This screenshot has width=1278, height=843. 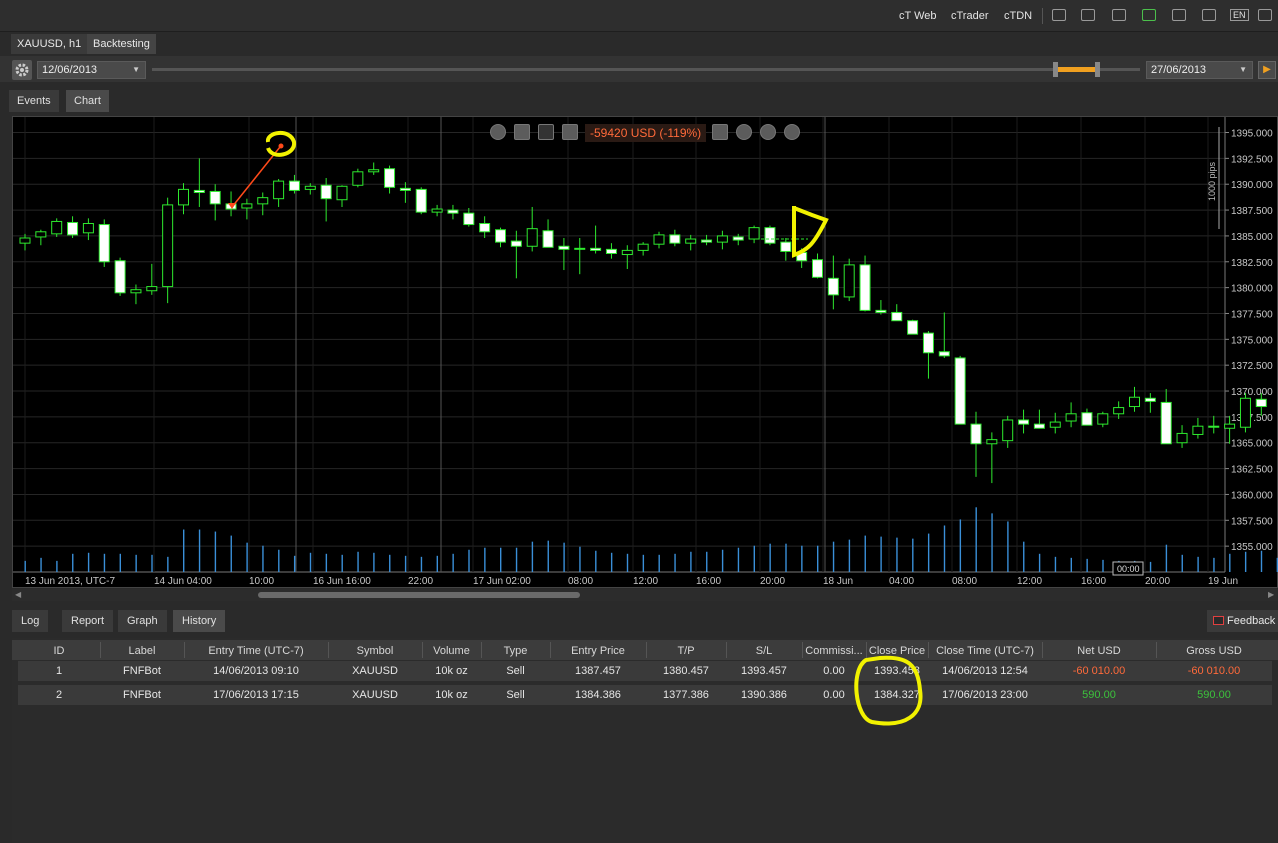 I want to click on column-header: T/P, so click(x=686, y=651).